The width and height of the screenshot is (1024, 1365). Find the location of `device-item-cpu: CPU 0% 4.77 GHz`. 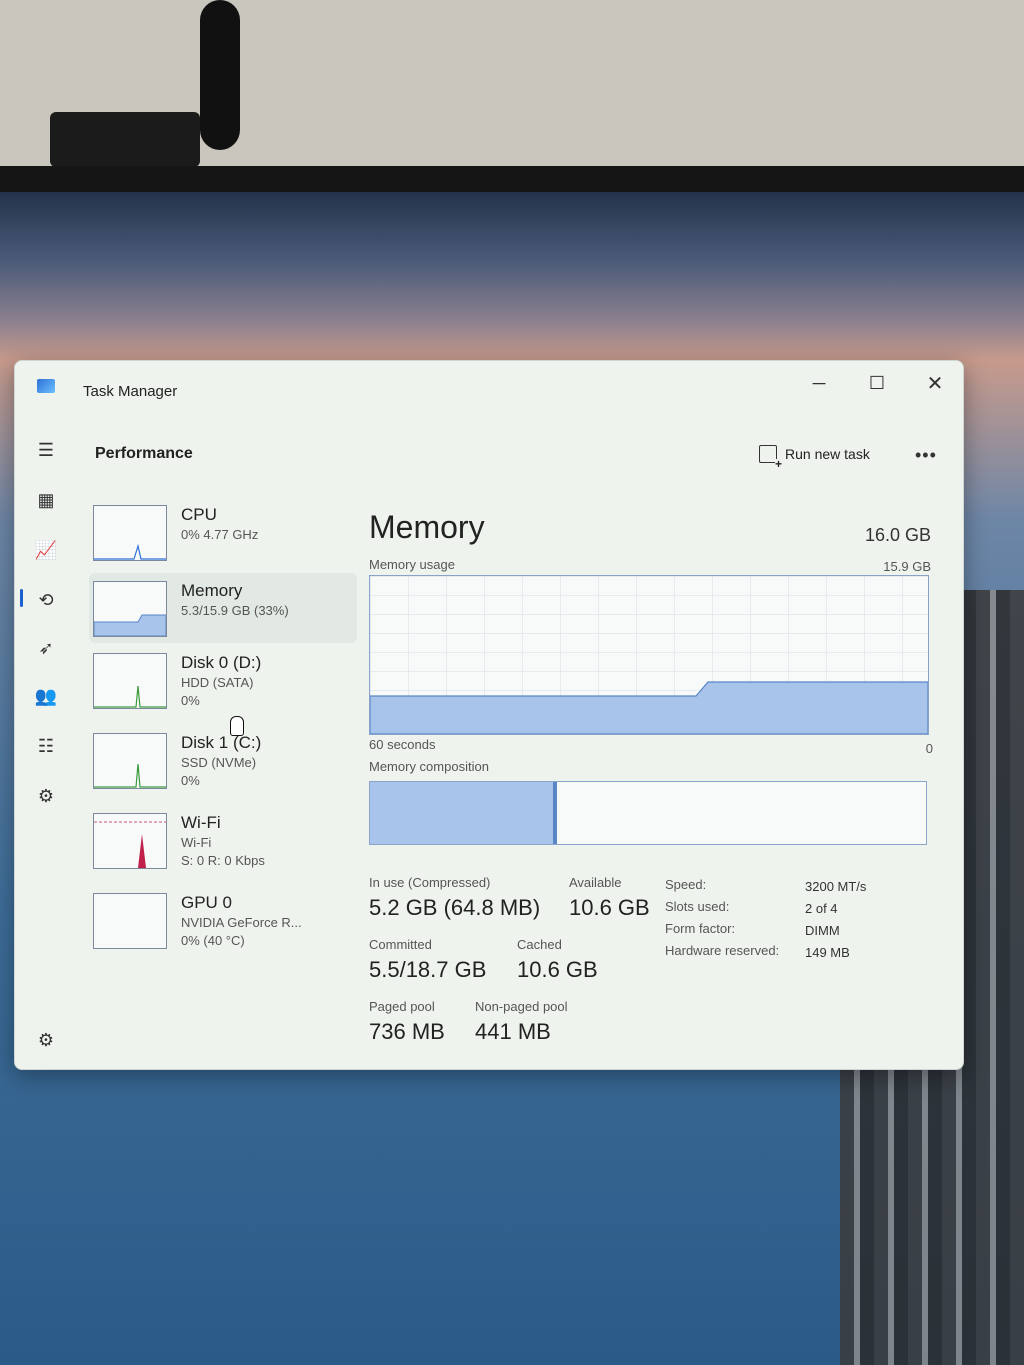

device-item-cpu: CPU 0% 4.77 GHz is located at coordinates (223, 532).